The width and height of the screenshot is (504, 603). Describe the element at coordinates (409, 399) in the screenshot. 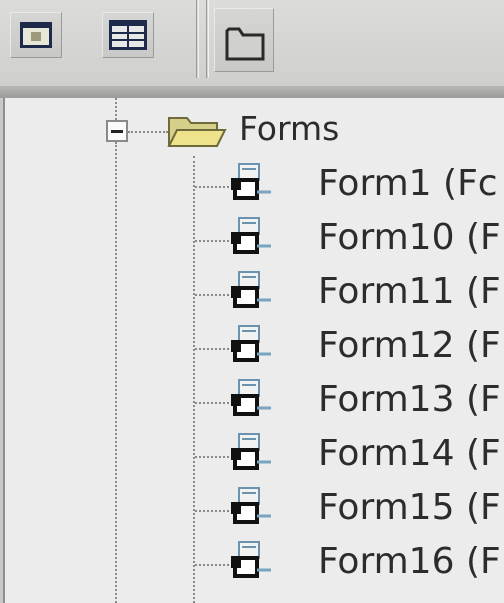

I see `tree-item-label: Form13 (F` at that location.